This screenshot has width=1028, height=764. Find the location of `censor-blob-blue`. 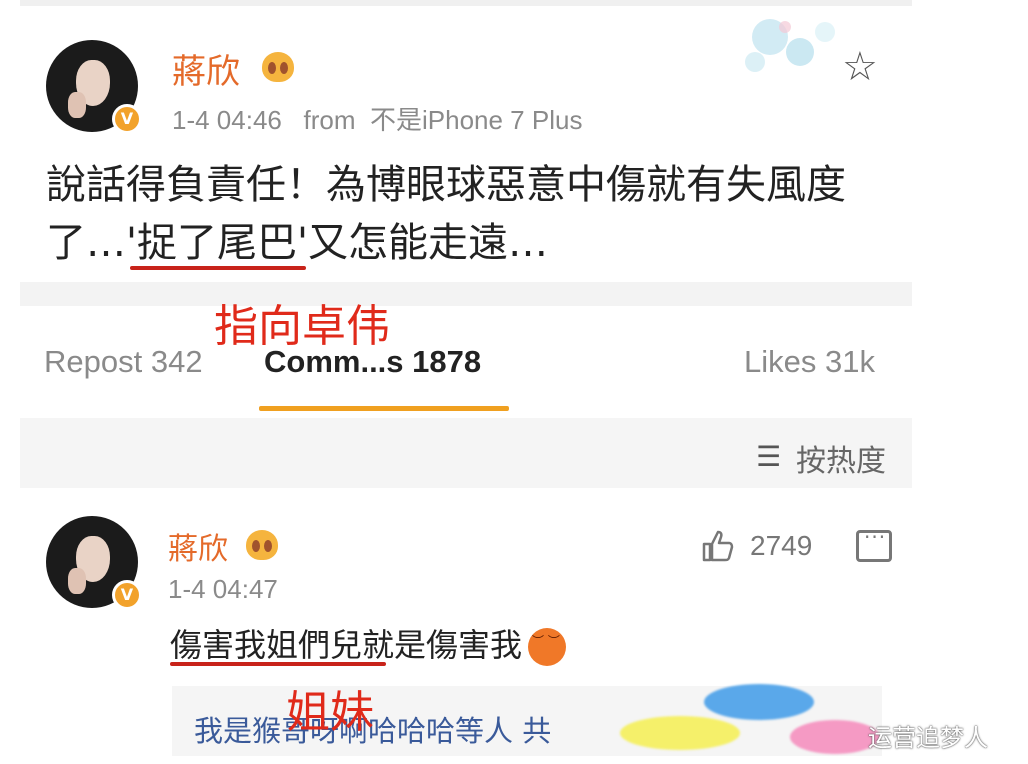

censor-blob-blue is located at coordinates (759, 702).